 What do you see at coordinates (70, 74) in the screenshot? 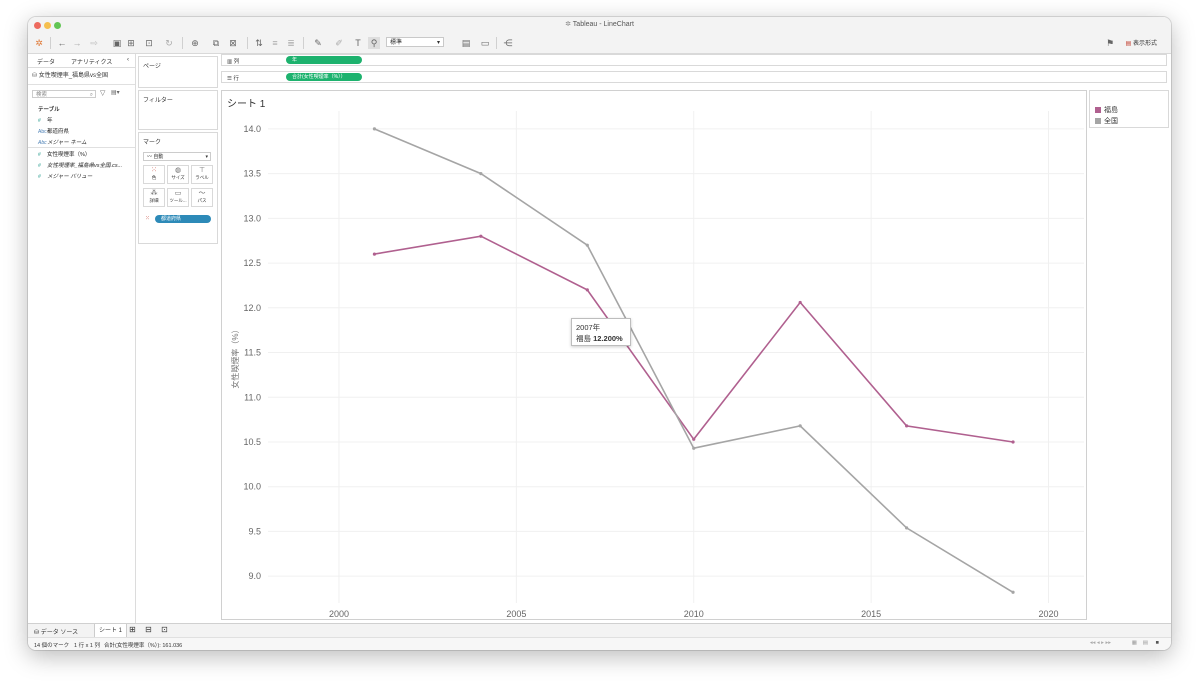
I see `datasource-item: ⛁ 女性喫煙率_福島県vs全国` at bounding box center [70, 74].